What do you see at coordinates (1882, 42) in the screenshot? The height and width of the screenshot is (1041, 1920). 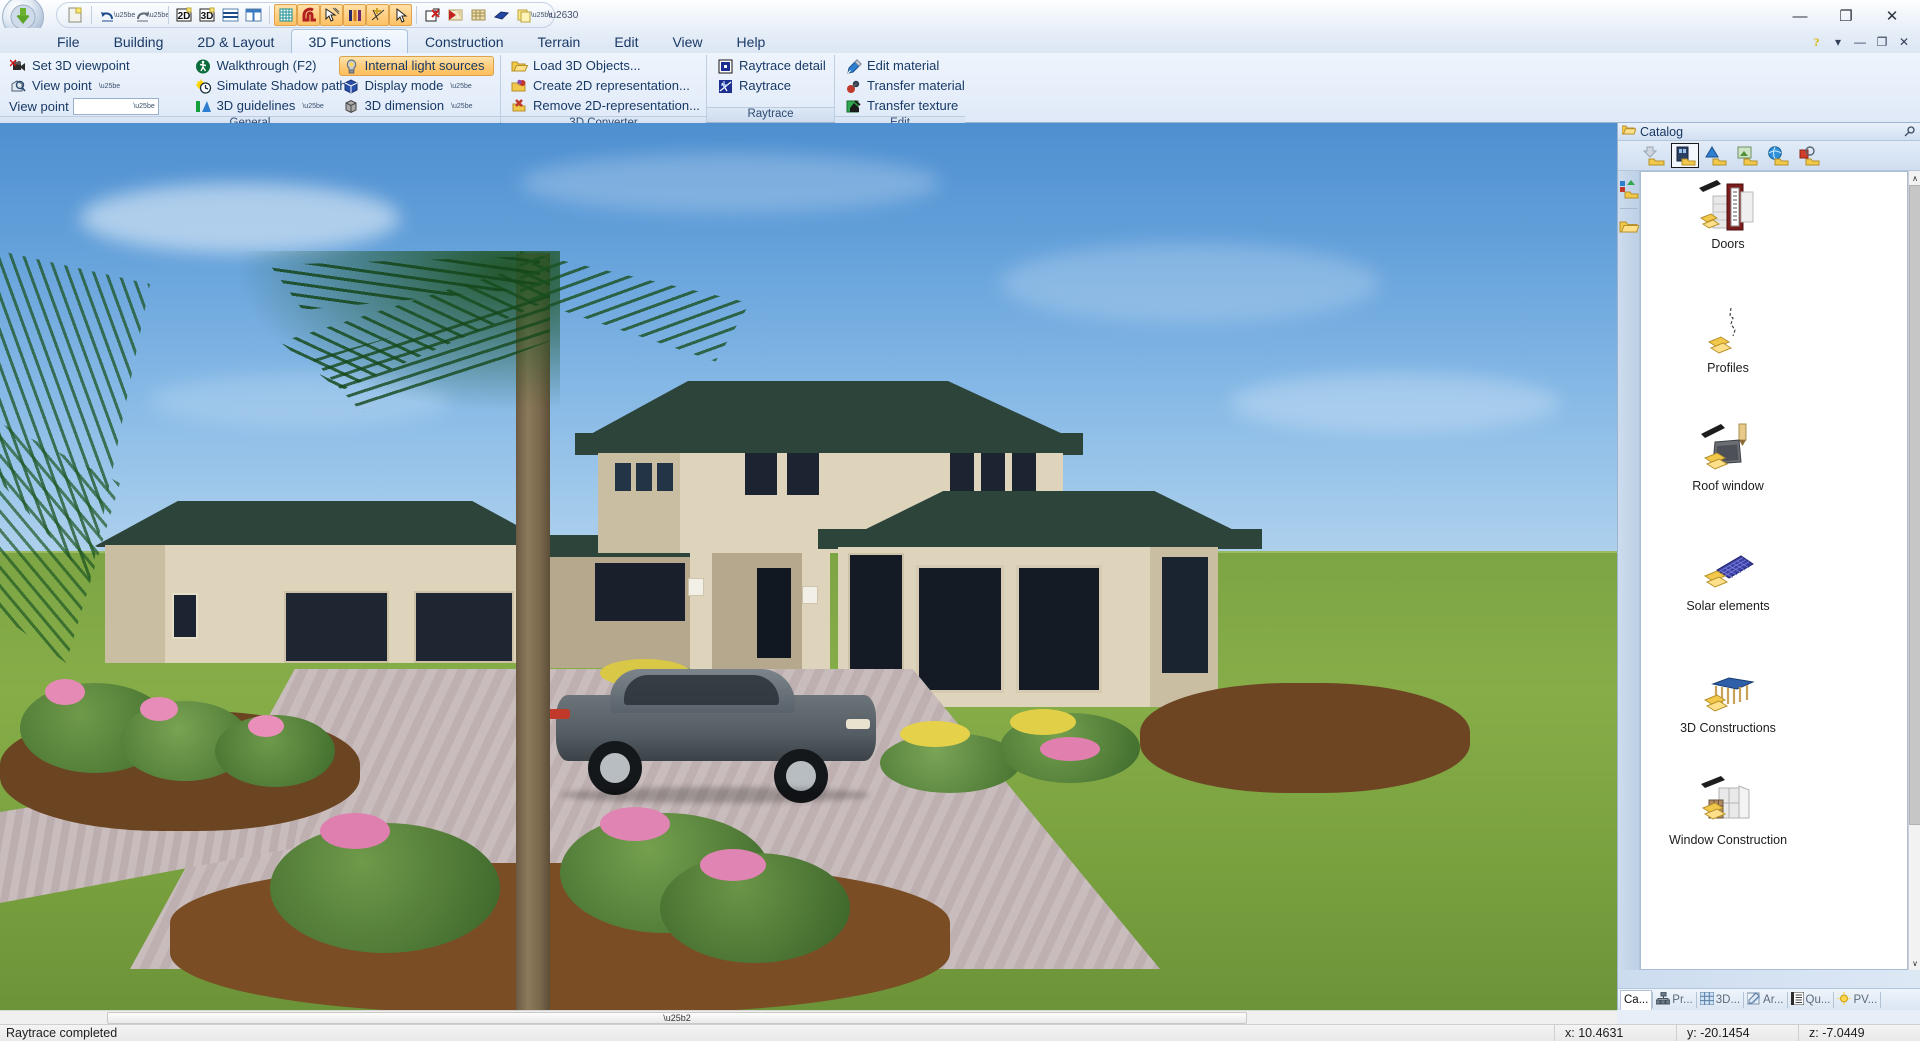 I see `ribbon-restore-icon: ❐` at bounding box center [1882, 42].